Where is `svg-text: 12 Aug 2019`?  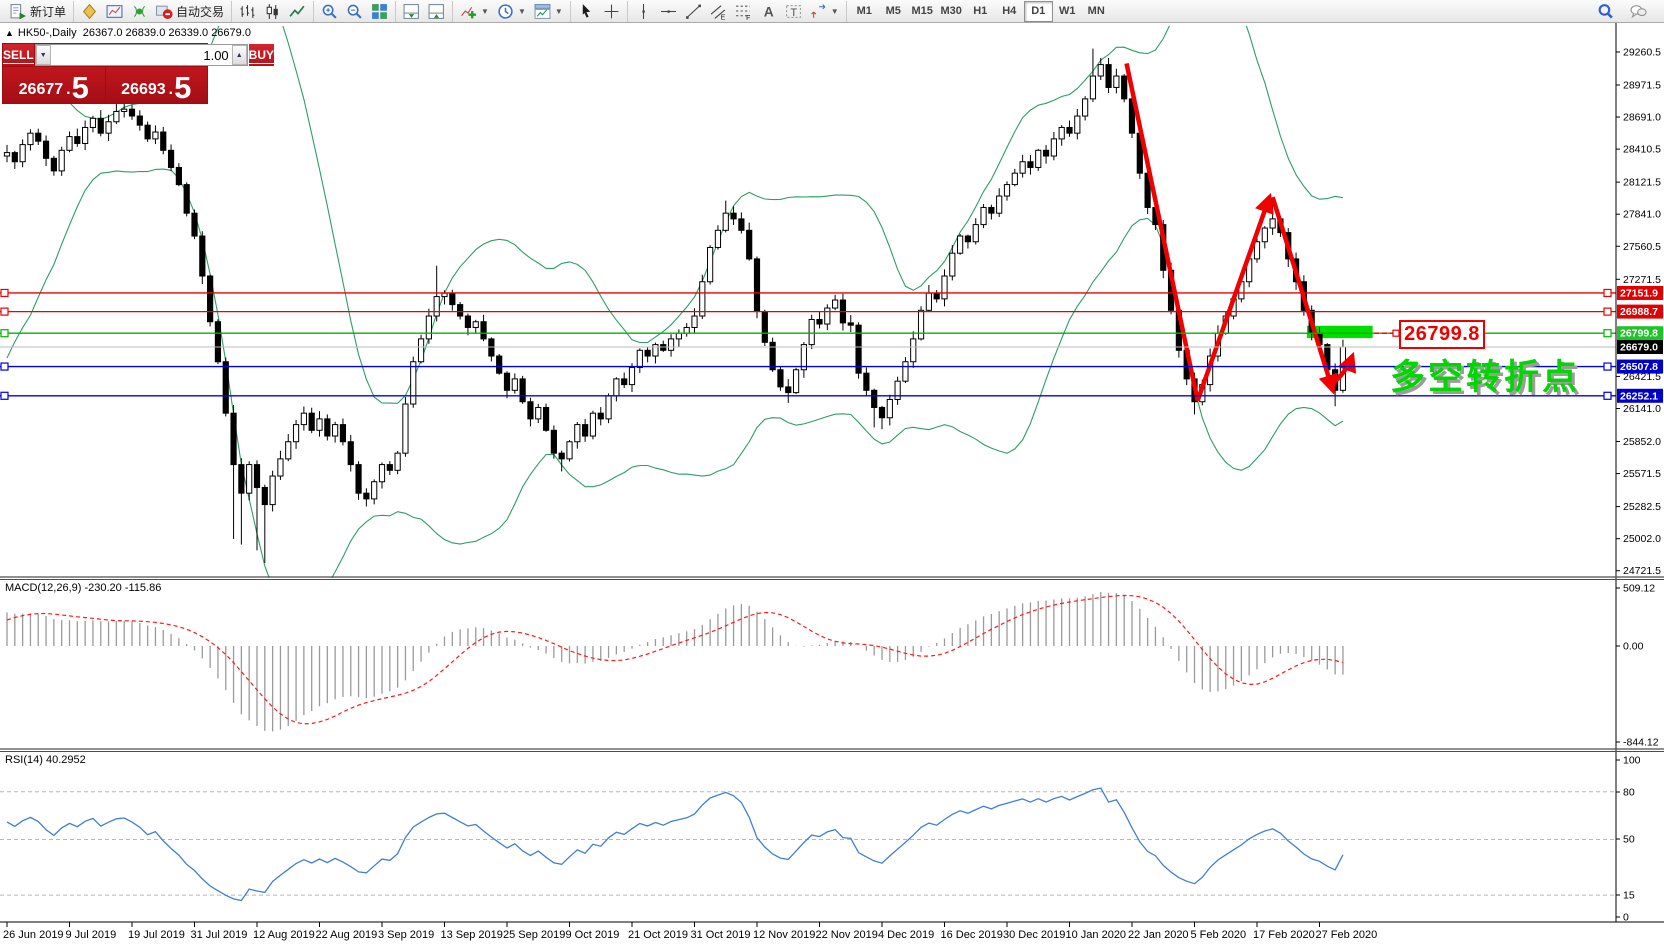
svg-text: 12 Aug 2019 is located at coordinates (284, 935).